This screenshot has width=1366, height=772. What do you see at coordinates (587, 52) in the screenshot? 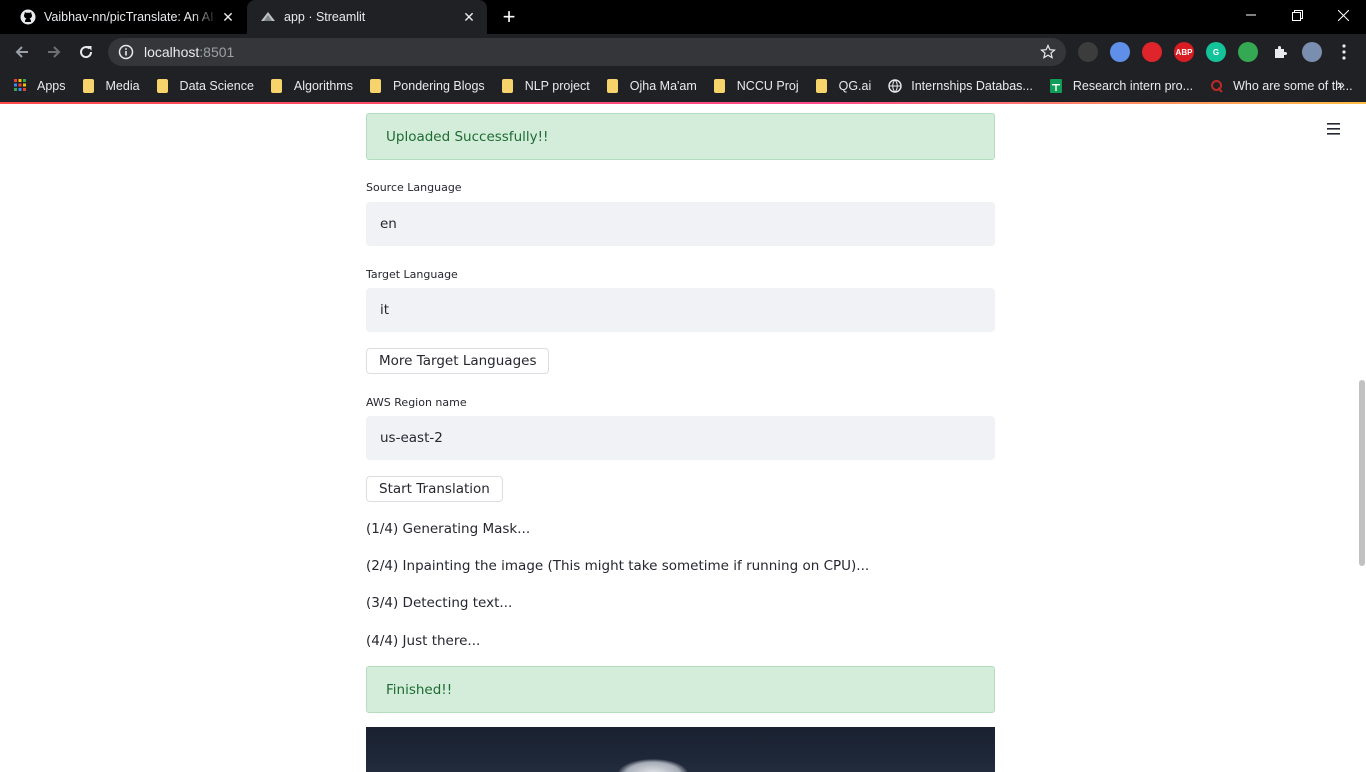
I see `address-bar: localhost:8501` at bounding box center [587, 52].